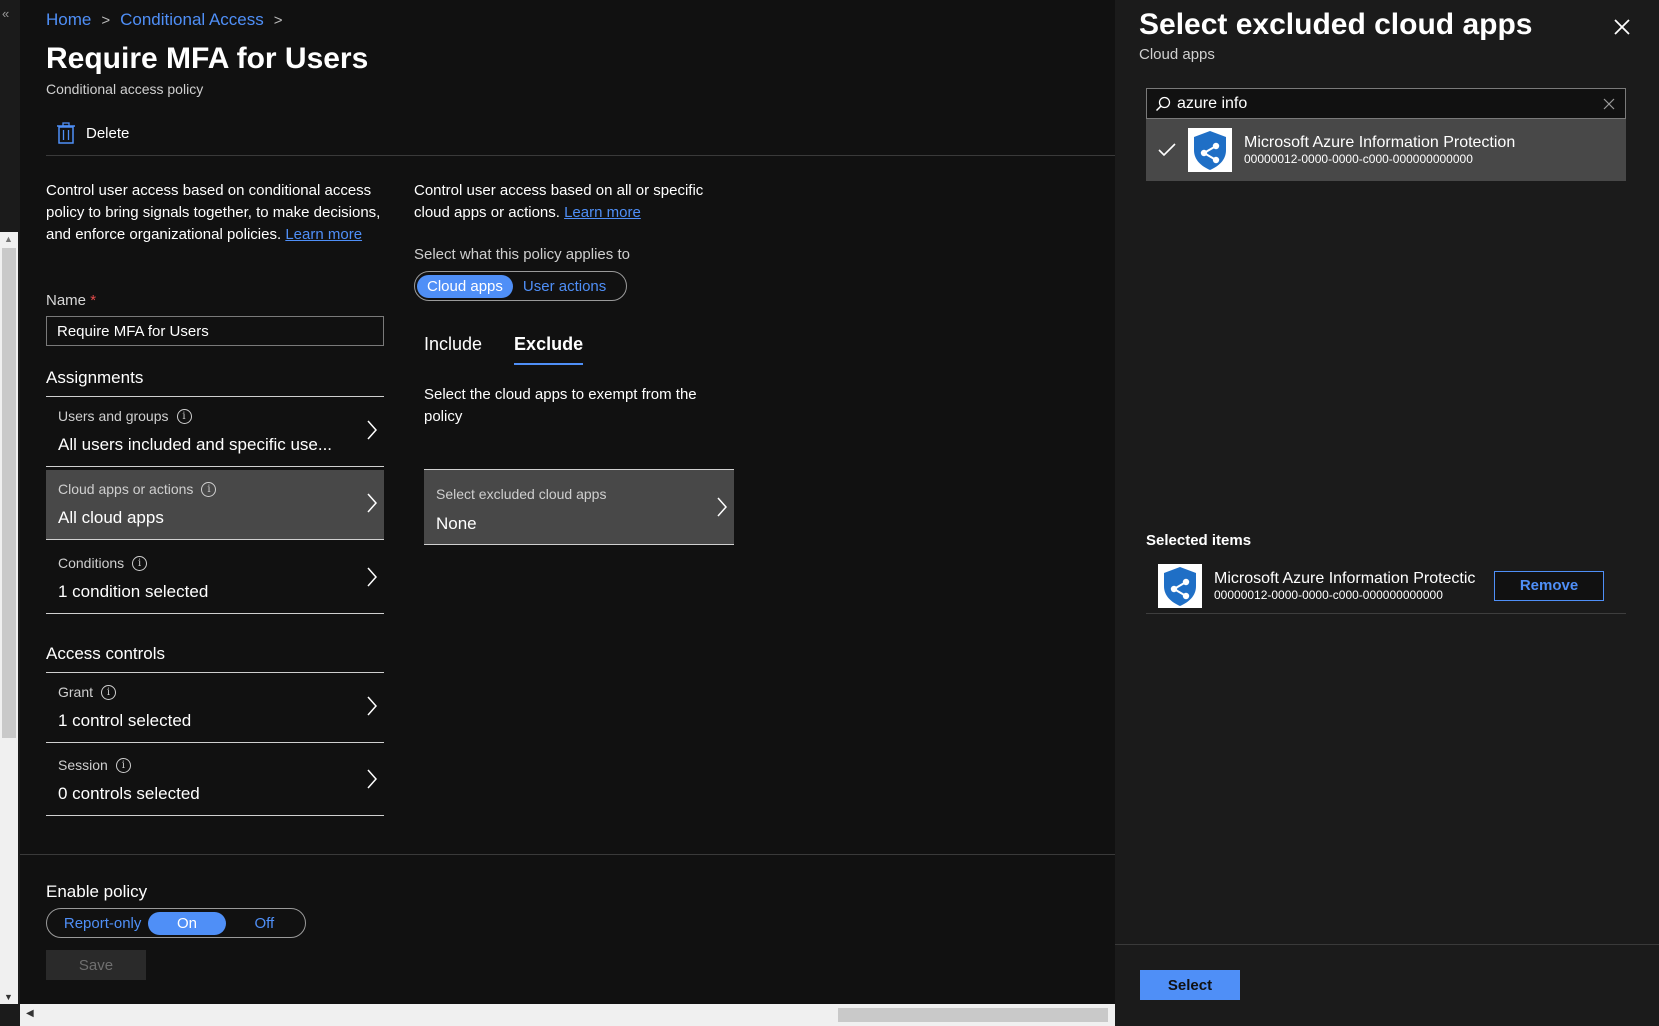 The width and height of the screenshot is (1659, 1026). I want to click on card-label-text: Users and groups, so click(113, 416).